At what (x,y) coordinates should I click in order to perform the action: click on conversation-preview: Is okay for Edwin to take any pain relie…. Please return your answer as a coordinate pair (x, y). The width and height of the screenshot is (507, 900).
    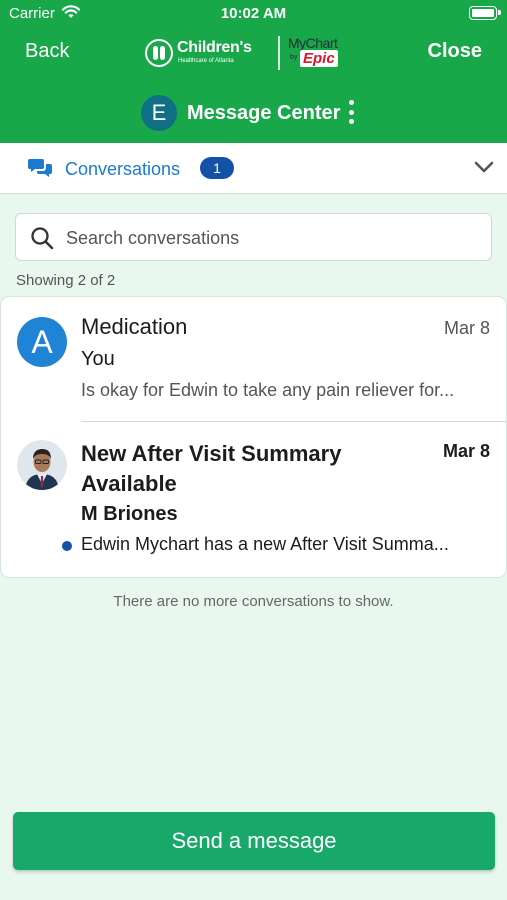
    Looking at the image, I should click on (268, 390).